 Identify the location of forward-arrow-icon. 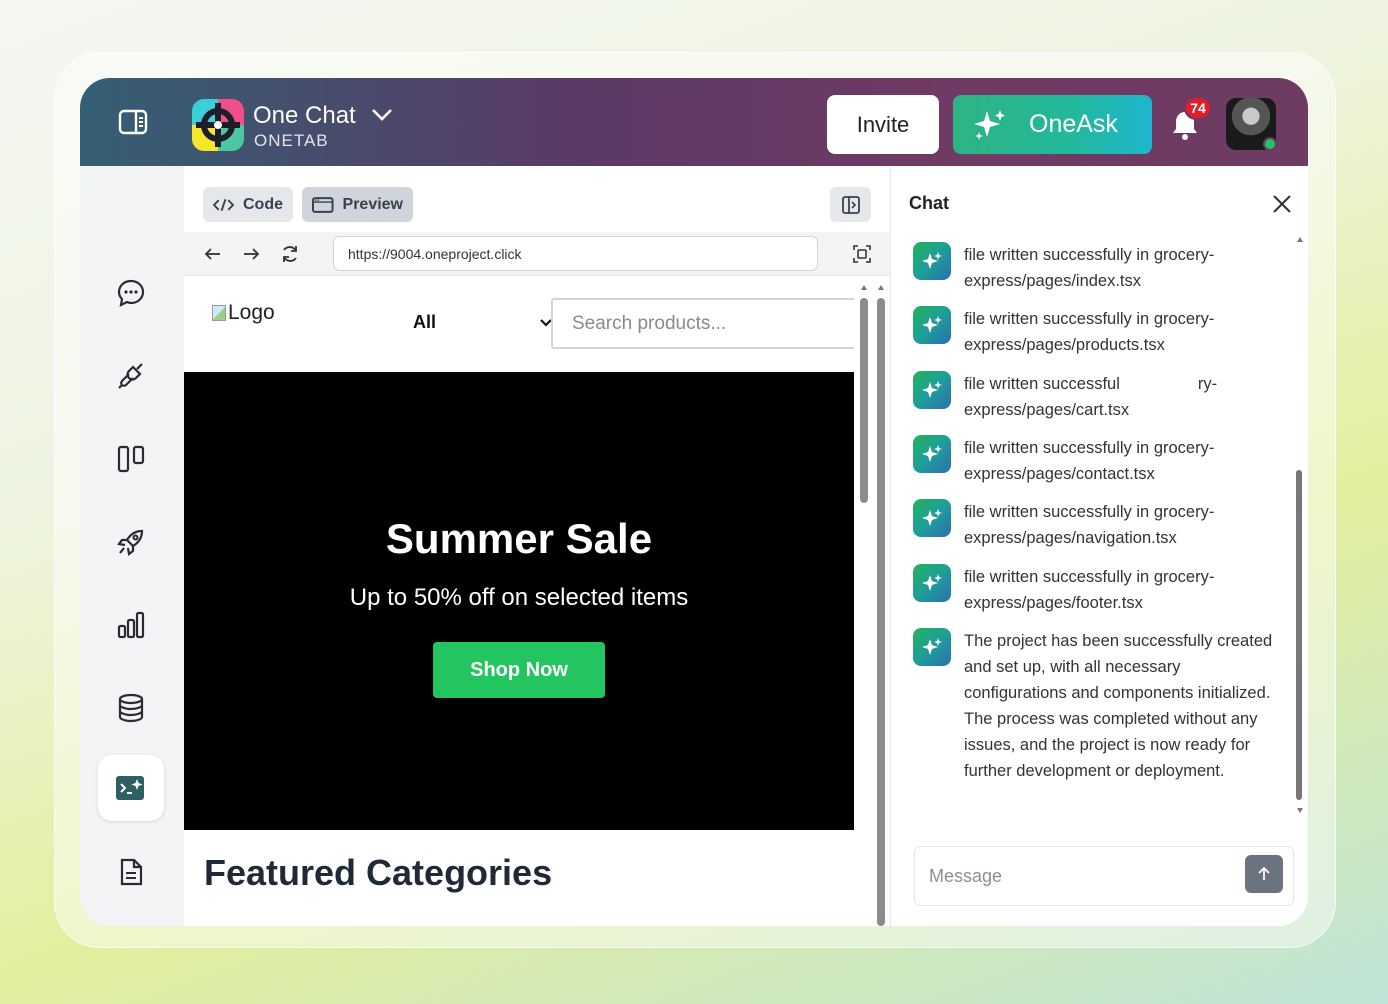
(251, 254).